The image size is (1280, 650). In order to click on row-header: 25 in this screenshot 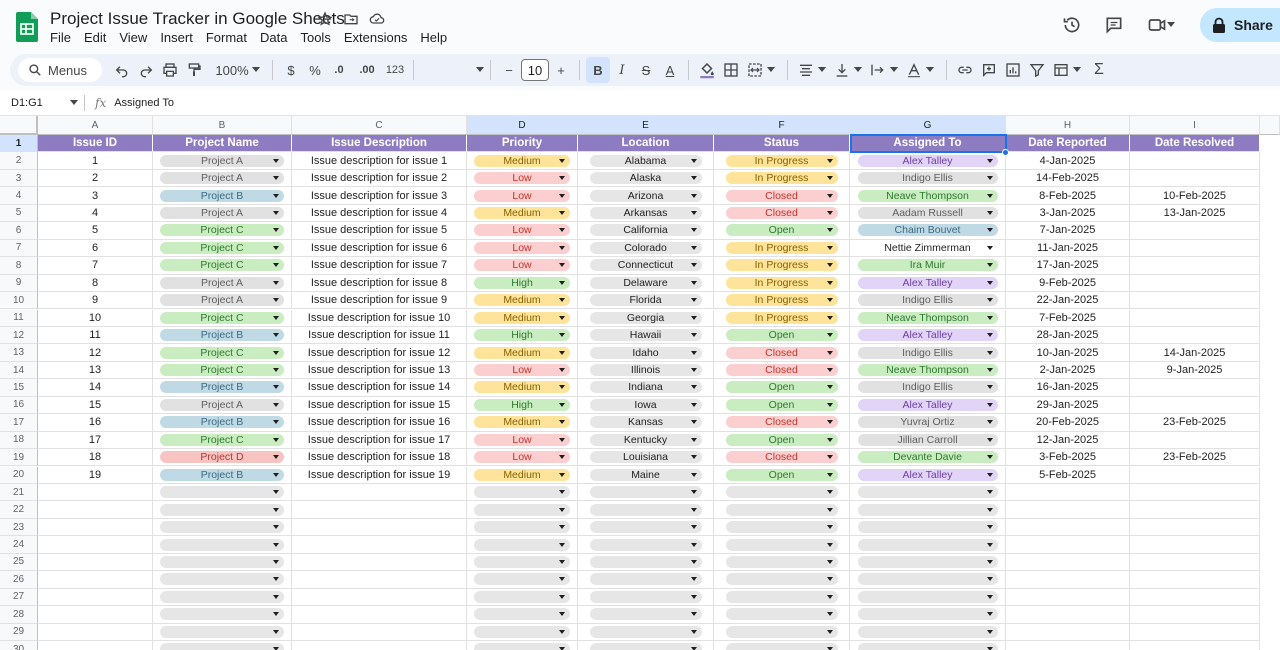, I will do `click(19, 562)`.